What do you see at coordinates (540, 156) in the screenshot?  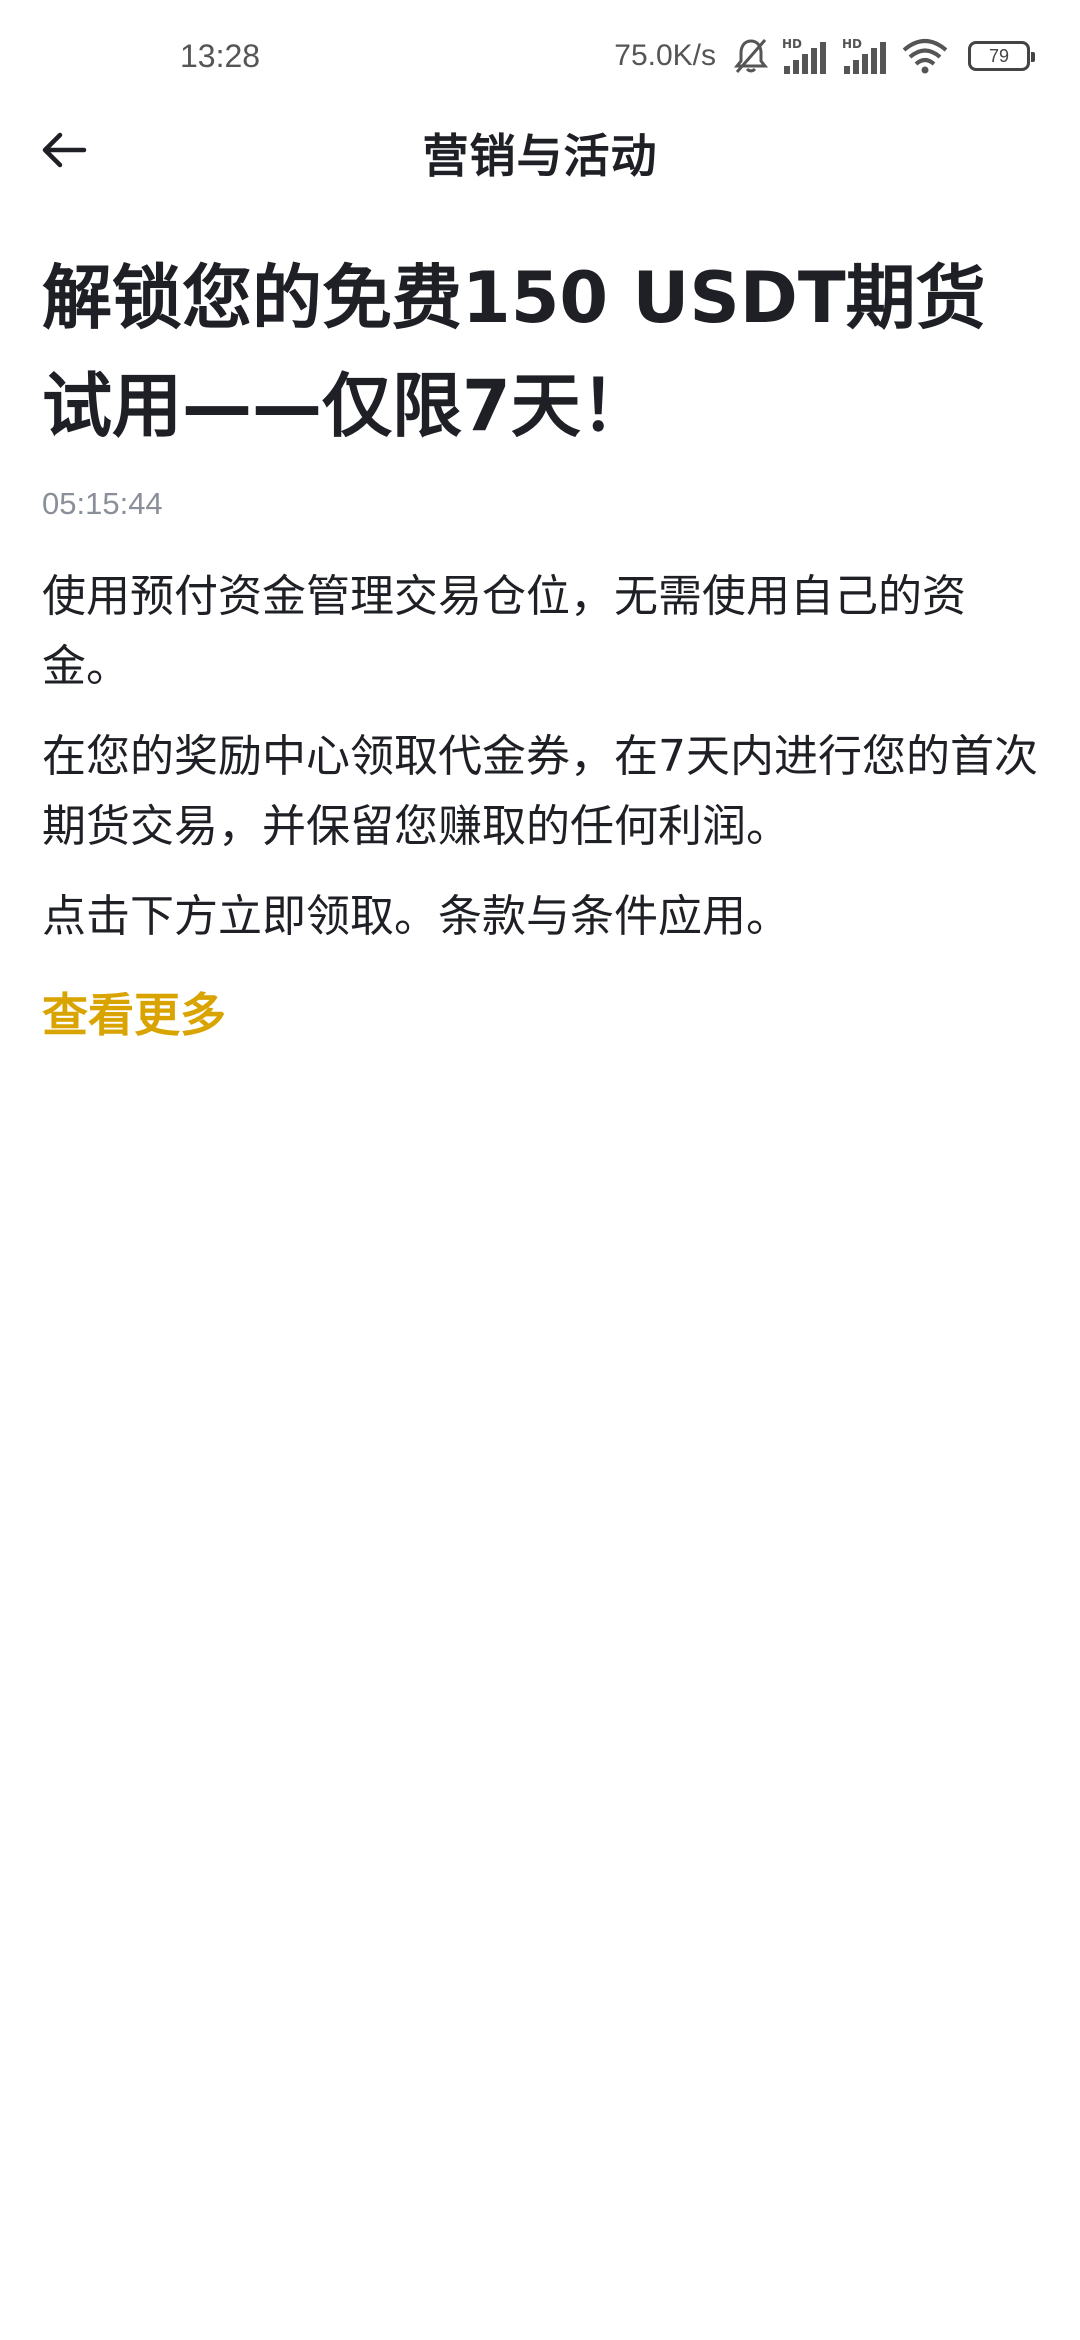 I see `page-title: 营销与活动` at bounding box center [540, 156].